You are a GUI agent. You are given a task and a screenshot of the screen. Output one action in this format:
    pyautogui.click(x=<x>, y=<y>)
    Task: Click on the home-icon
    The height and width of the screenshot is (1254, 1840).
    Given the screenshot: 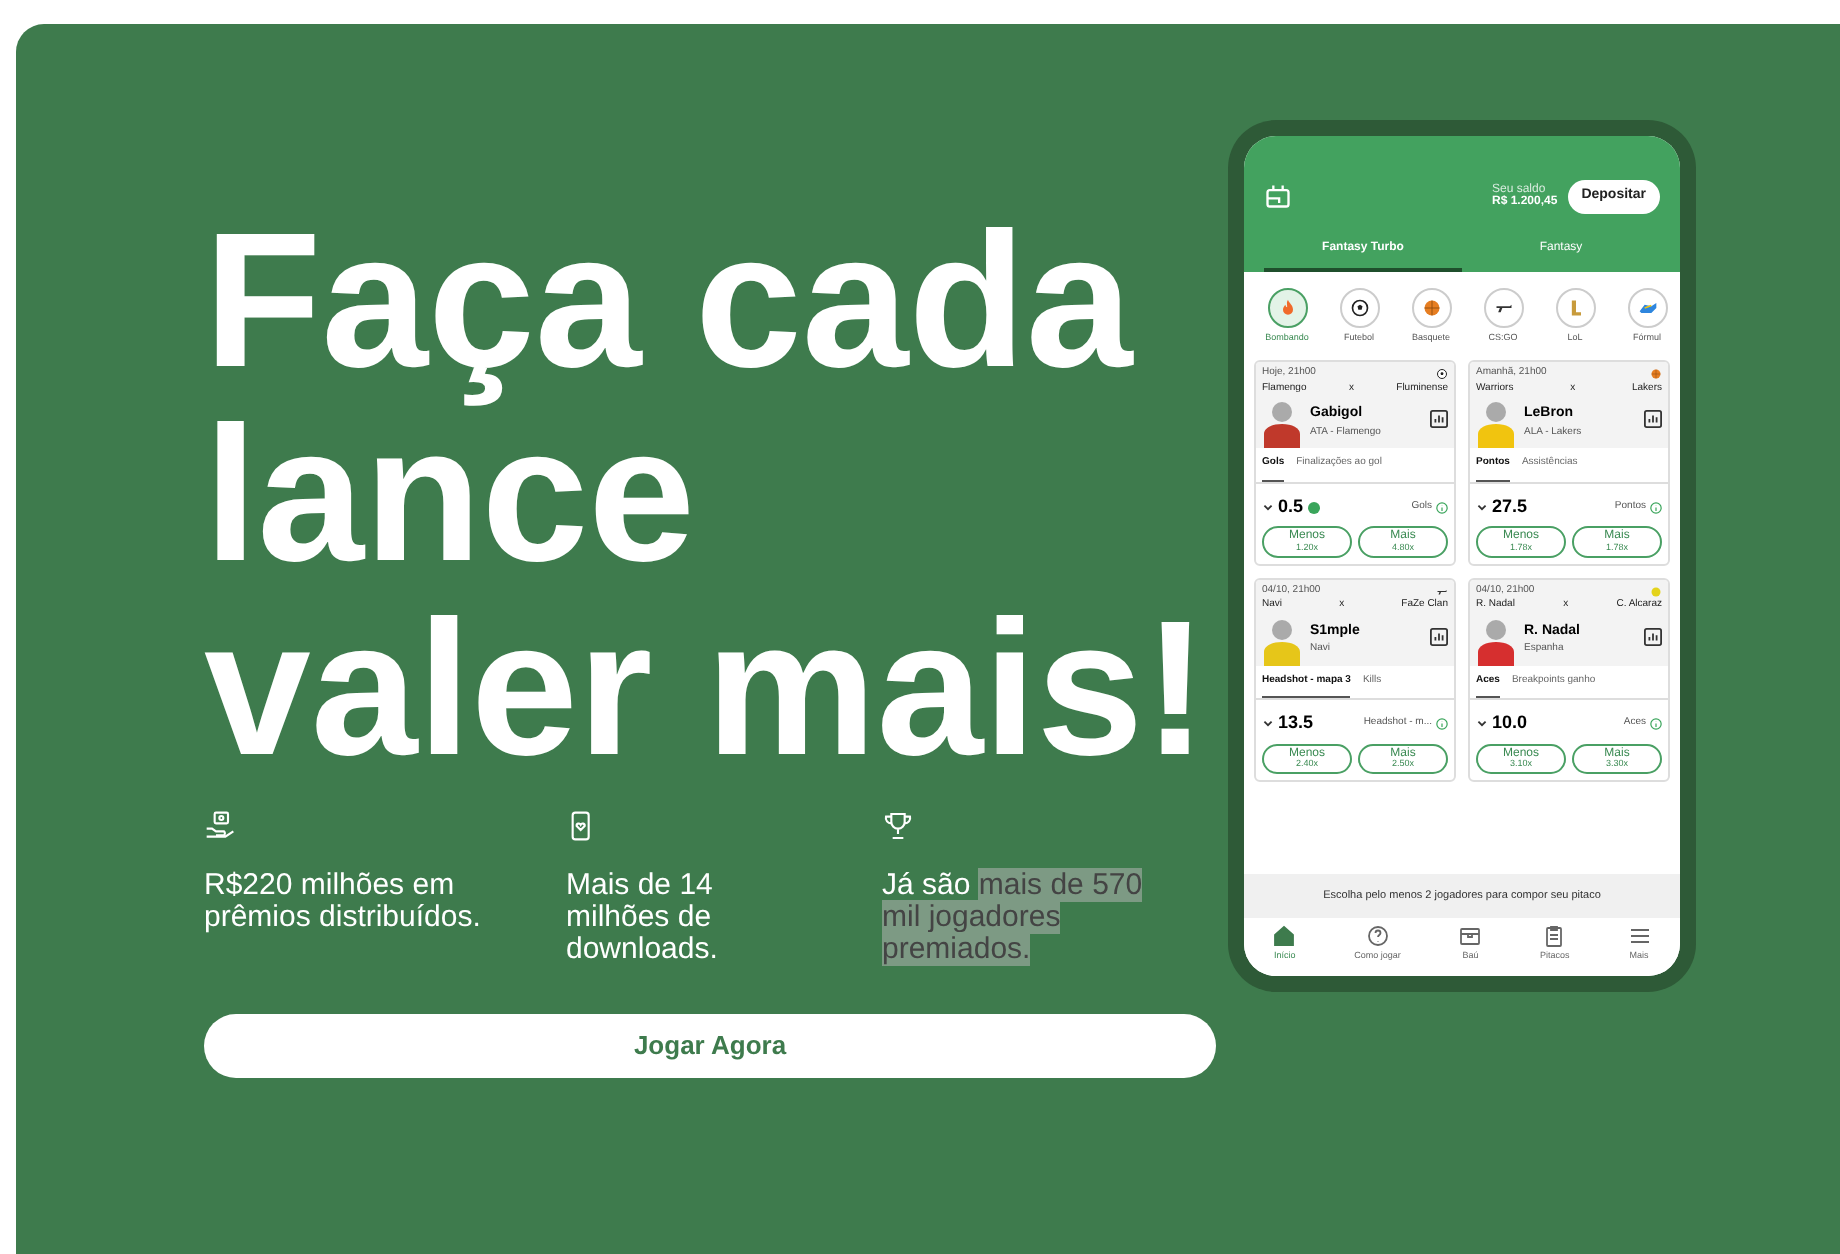 What is the action you would take?
    pyautogui.click(x=1284, y=936)
    